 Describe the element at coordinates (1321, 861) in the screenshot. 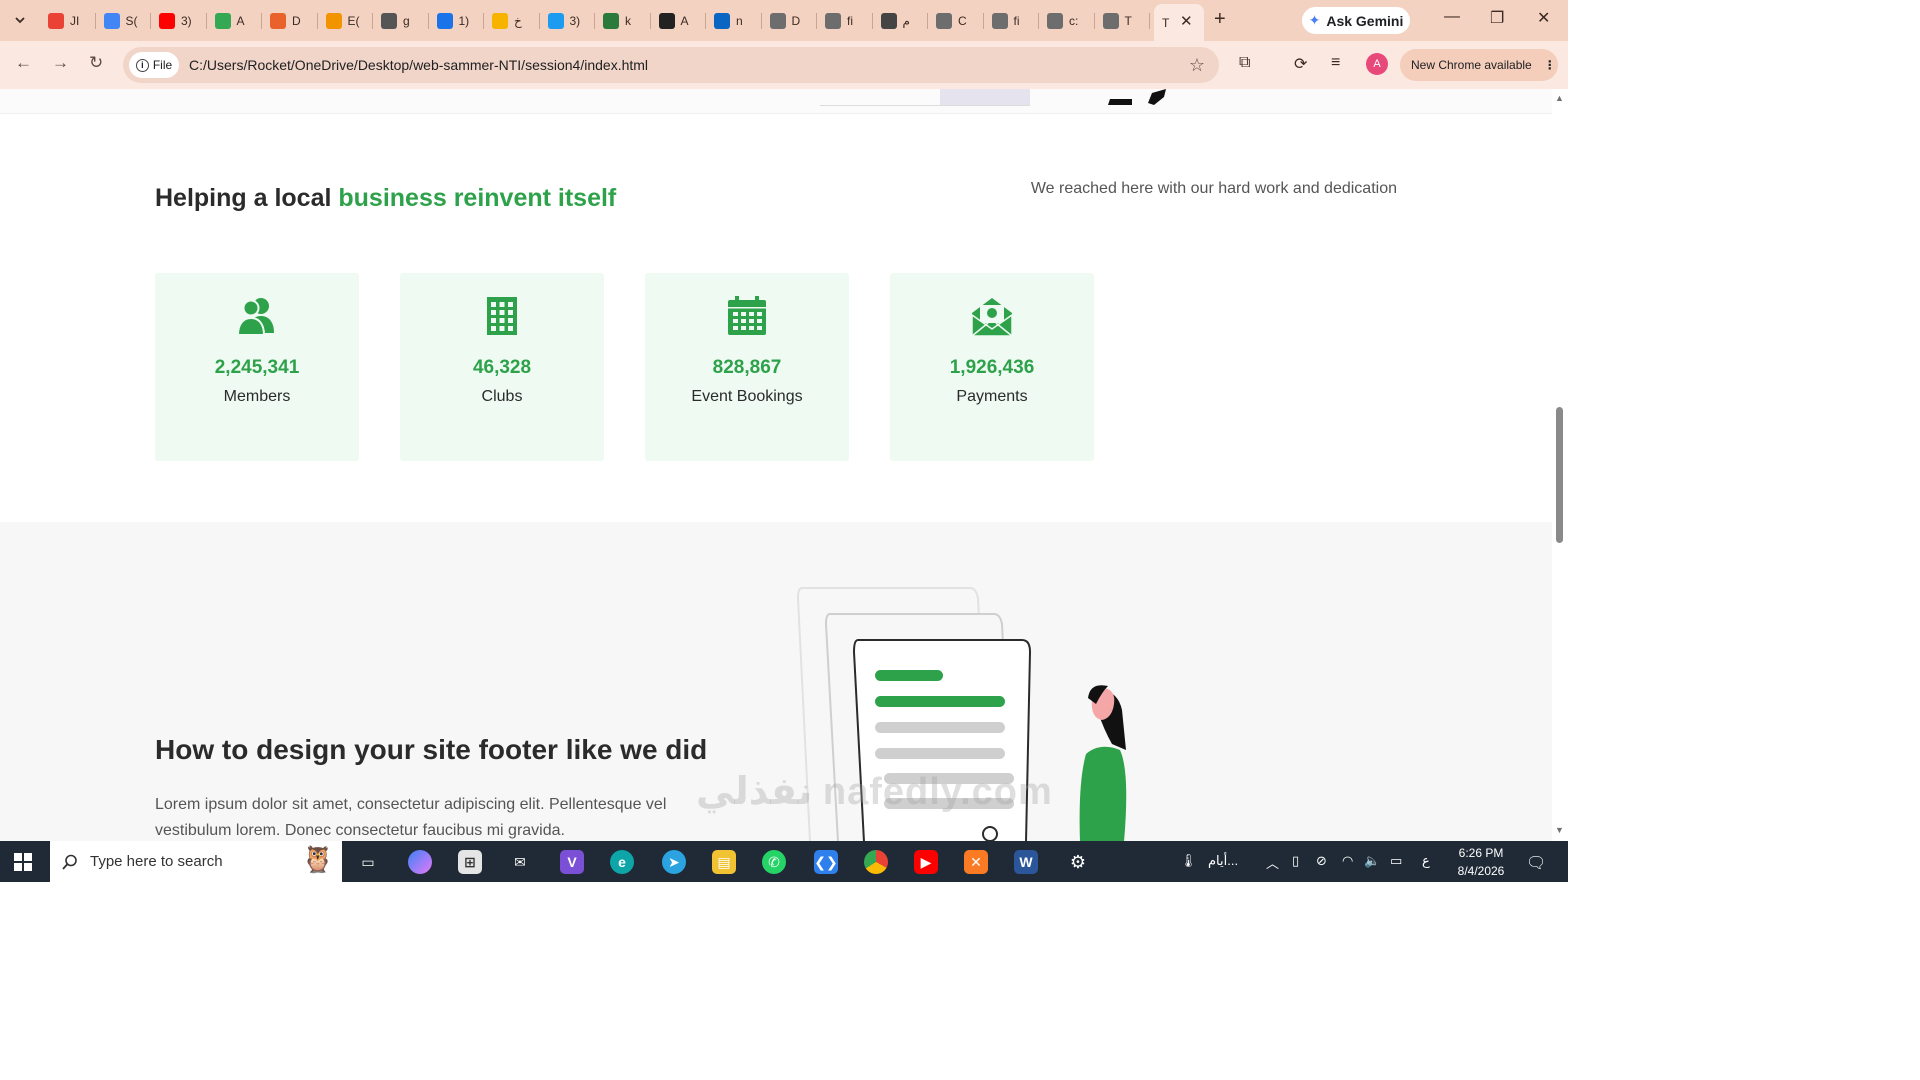

I see `tray-network-off-icon: ⊘` at that location.